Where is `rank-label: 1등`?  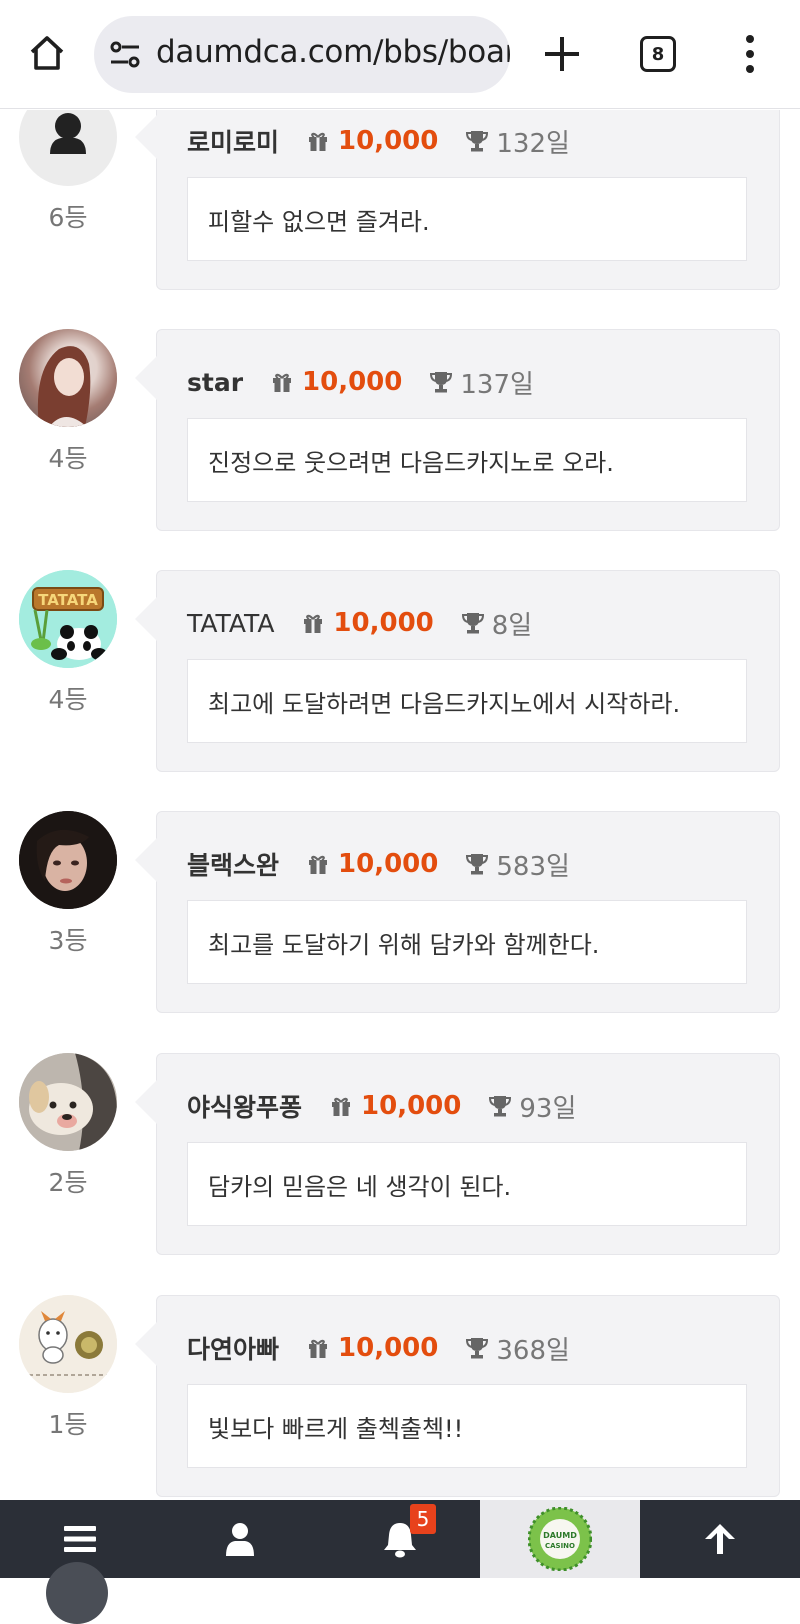
rank-label: 1등 is located at coordinates (68, 1424).